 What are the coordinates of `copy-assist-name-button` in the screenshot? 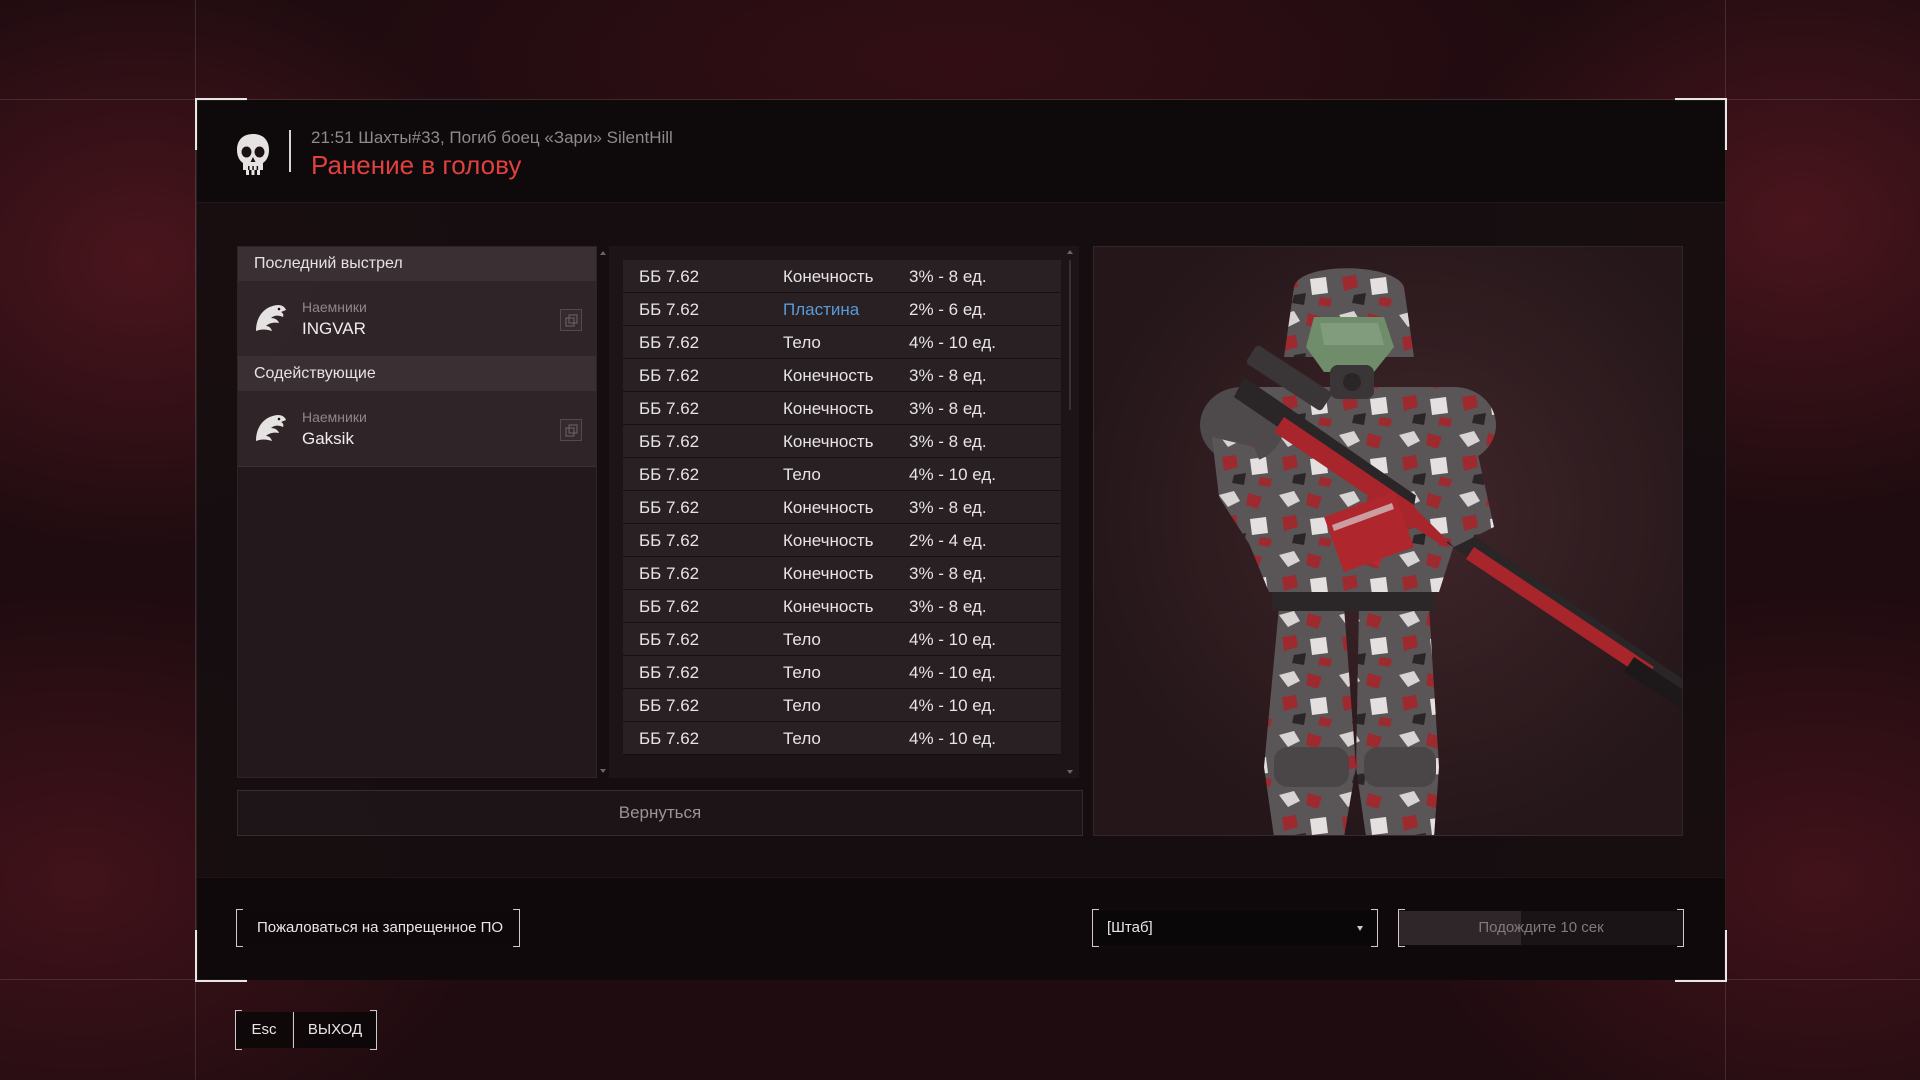 It's located at (571, 430).